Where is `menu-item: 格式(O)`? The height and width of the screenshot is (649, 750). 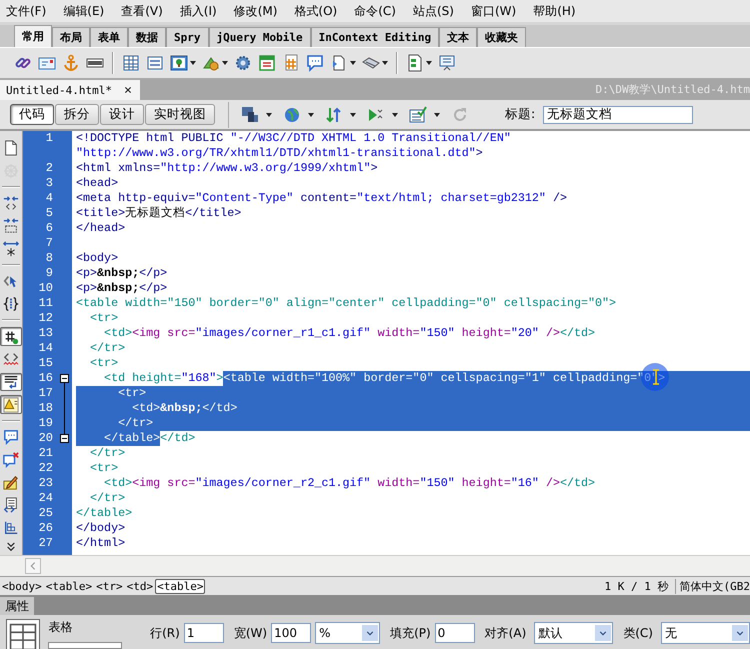
menu-item: 格式(O) is located at coordinates (320, 11).